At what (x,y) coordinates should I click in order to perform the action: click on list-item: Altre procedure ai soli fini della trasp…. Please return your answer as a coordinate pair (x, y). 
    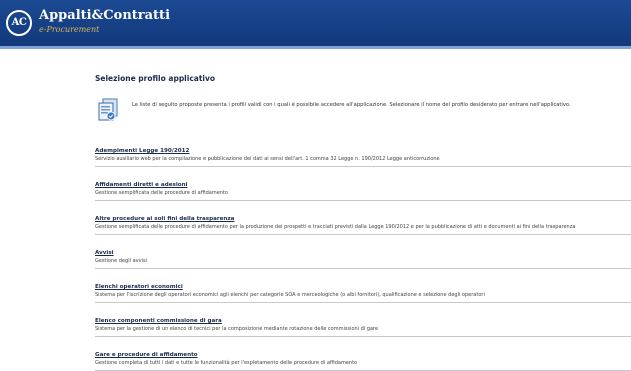
    Looking at the image, I should click on (363, 218).